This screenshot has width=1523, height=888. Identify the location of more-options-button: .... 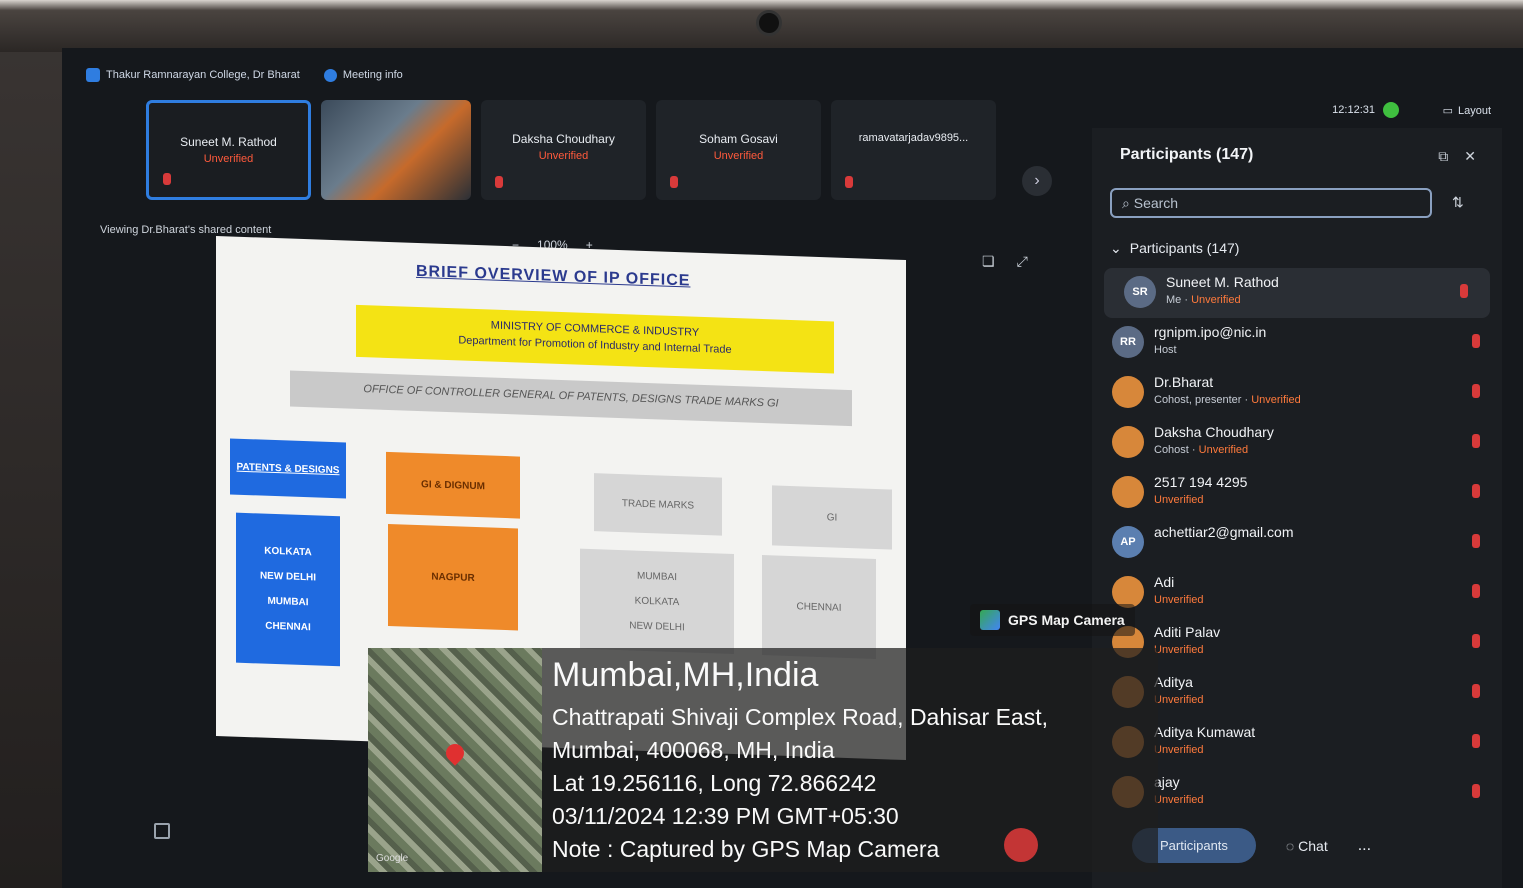
(1364, 846).